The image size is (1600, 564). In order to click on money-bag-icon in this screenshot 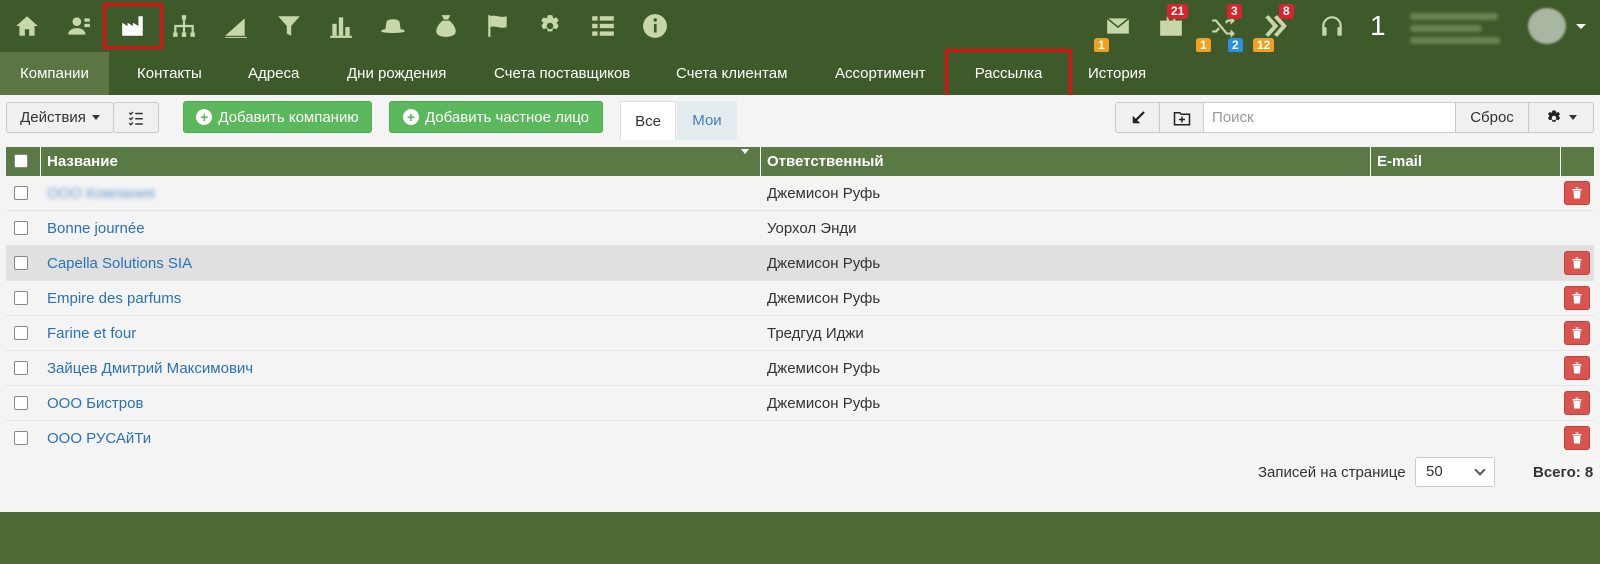, I will do `click(446, 26)`.